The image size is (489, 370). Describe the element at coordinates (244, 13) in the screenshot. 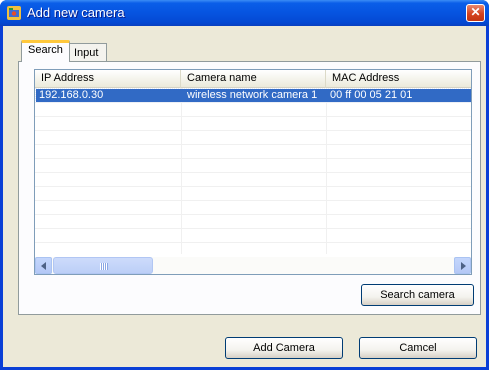

I see `title-bar: Add new camera ✕` at that location.